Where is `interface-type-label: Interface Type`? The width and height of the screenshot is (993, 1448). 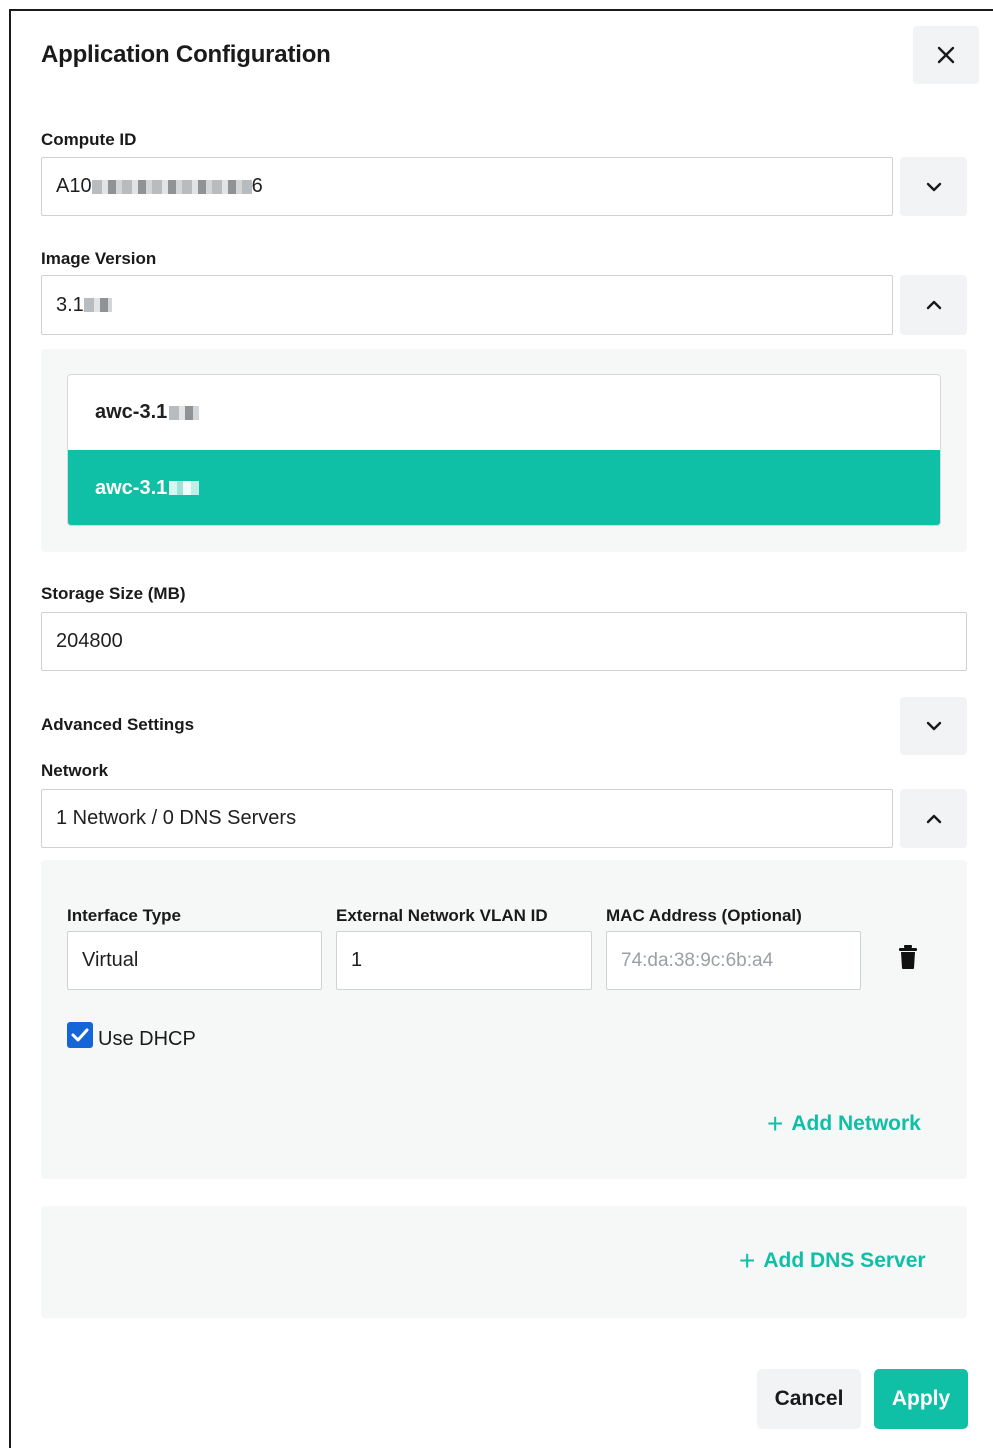 interface-type-label: Interface Type is located at coordinates (124, 915).